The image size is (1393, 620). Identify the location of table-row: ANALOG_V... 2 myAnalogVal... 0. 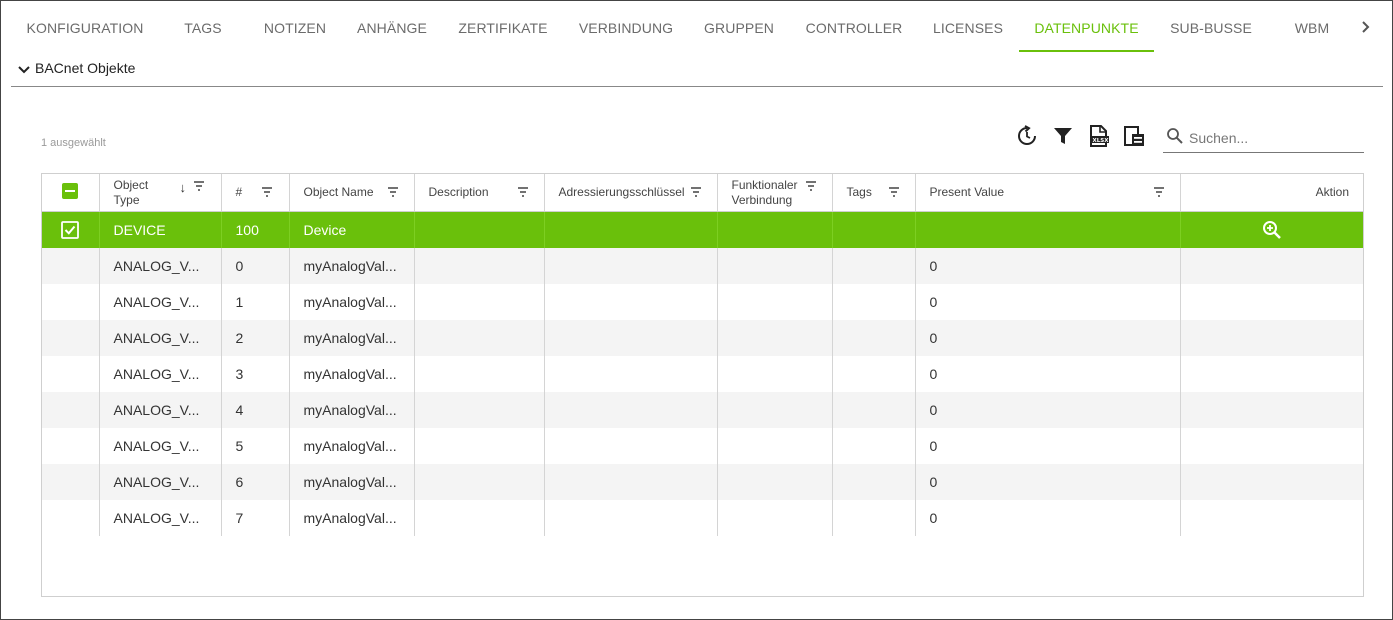
(702, 338).